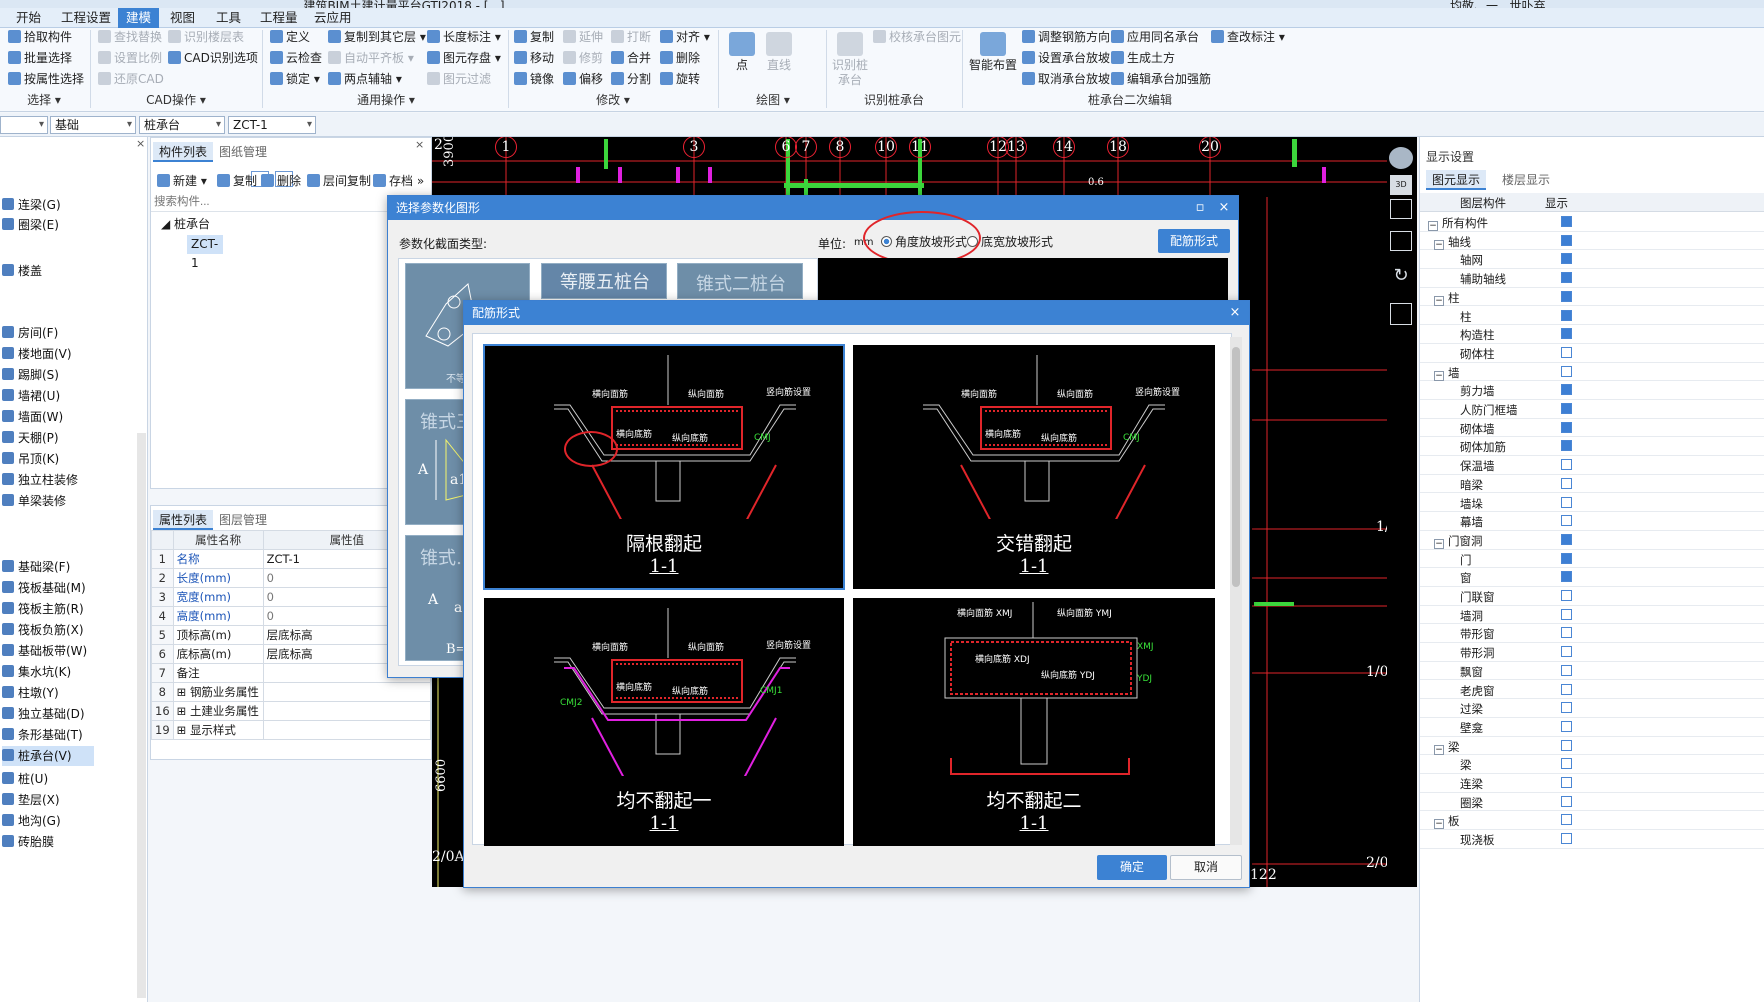  I want to click on save-element-button: 图元存盘 ▾, so click(464, 58).